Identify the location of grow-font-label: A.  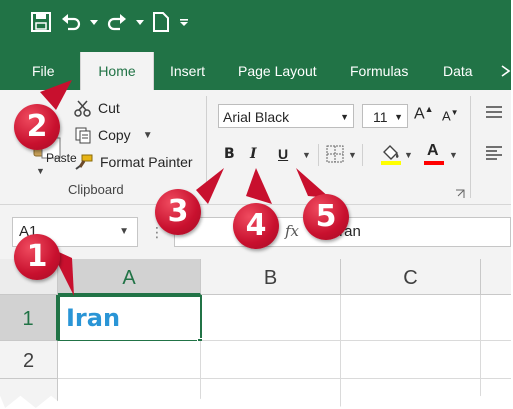
(419, 114).